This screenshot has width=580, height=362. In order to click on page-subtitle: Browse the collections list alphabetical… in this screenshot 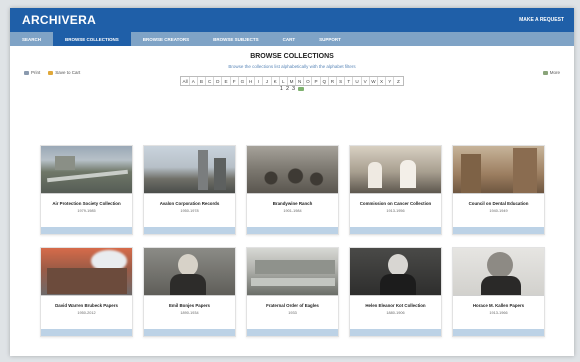, I will do `click(292, 66)`.